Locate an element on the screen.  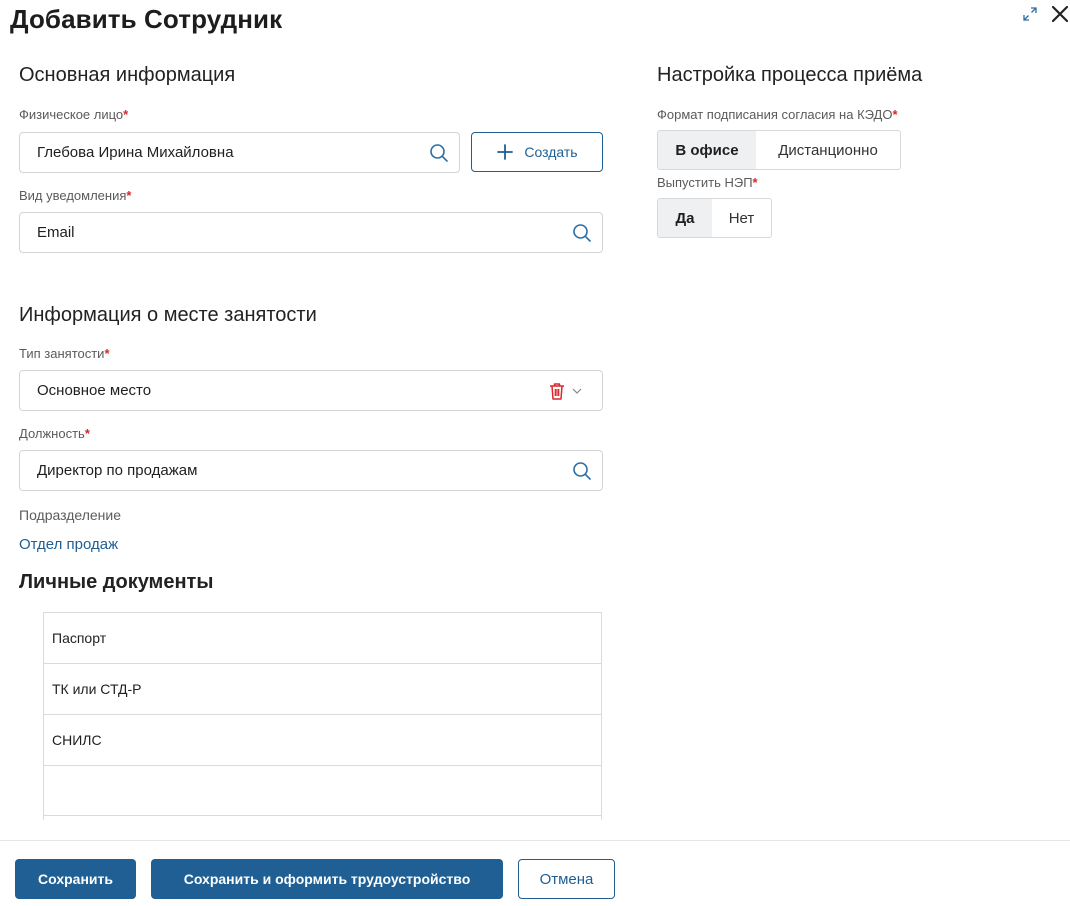
notification-label: Вид уведомления* is located at coordinates (75, 195).